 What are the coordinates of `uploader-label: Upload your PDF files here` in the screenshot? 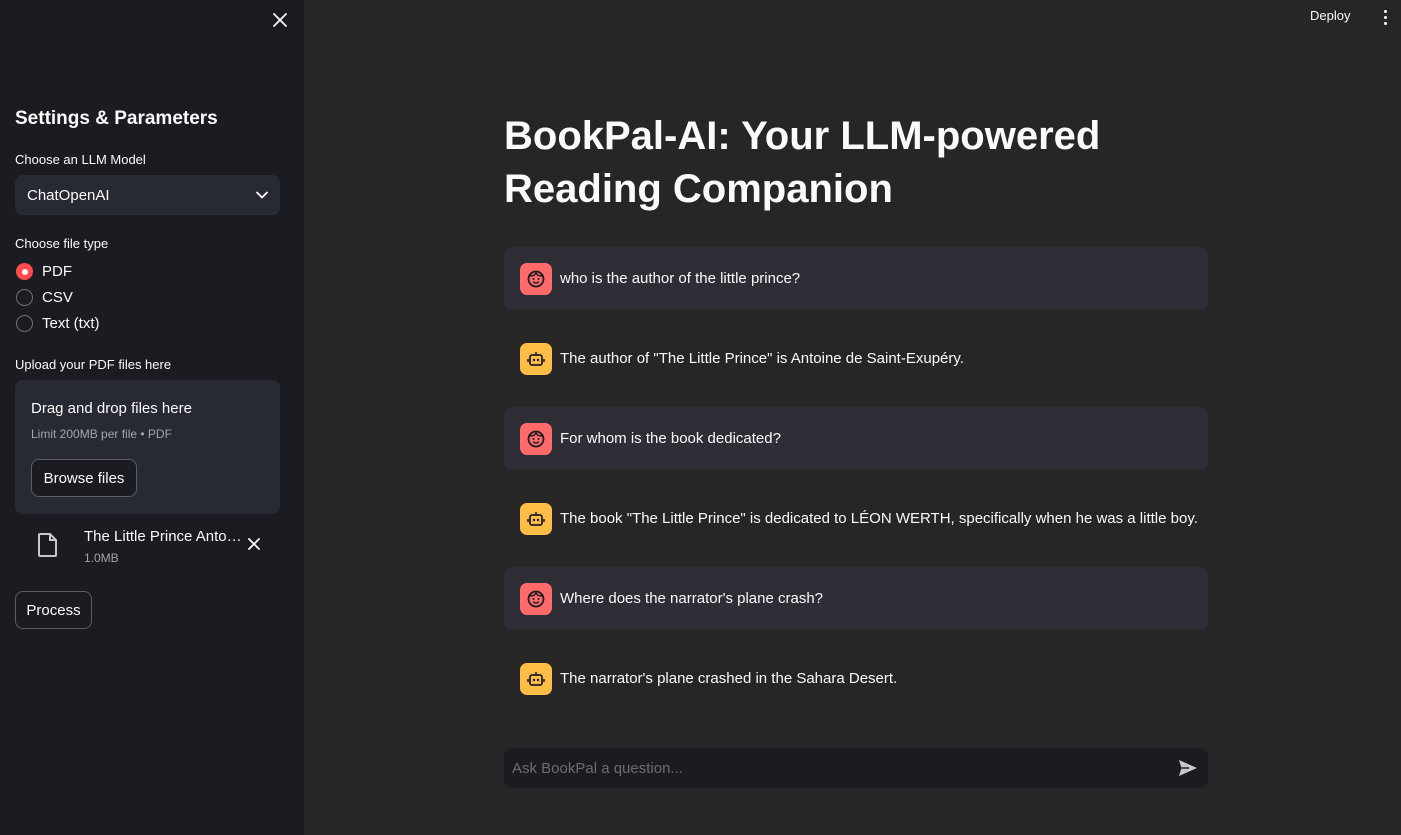 It's located at (93, 364).